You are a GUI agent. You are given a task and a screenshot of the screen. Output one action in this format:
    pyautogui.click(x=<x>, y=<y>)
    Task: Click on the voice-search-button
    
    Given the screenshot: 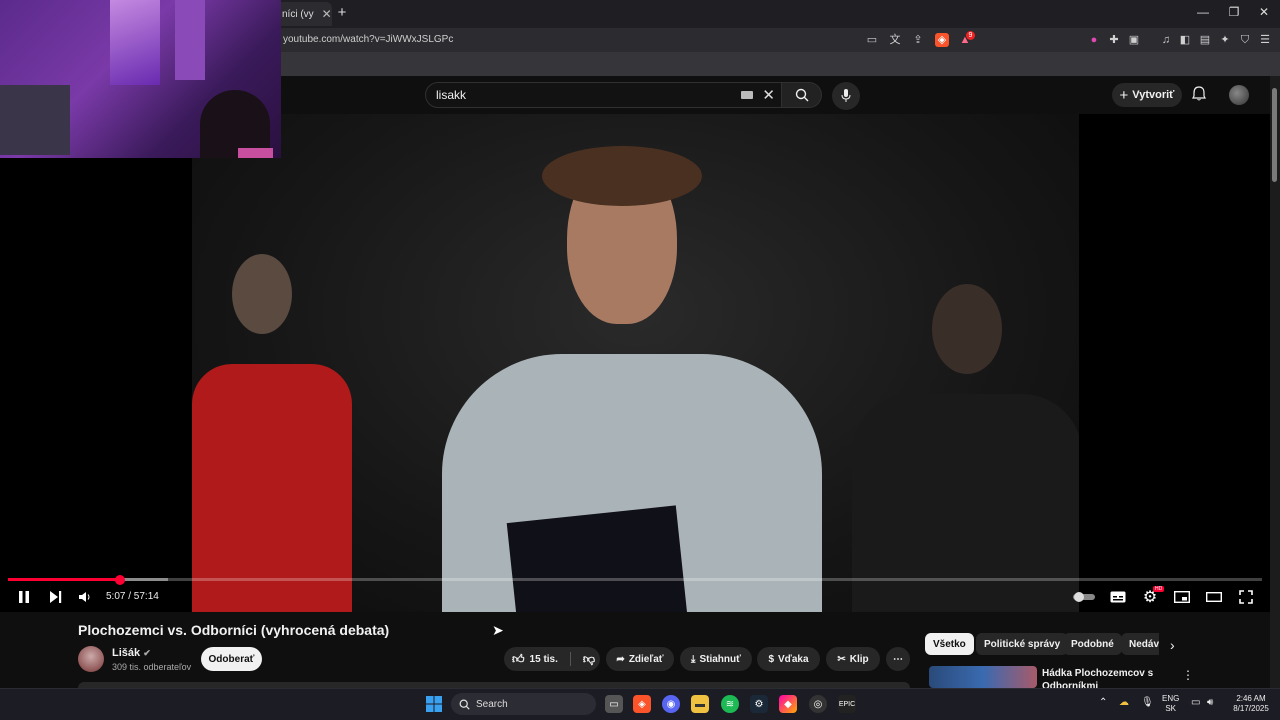 What is the action you would take?
    pyautogui.click(x=846, y=96)
    